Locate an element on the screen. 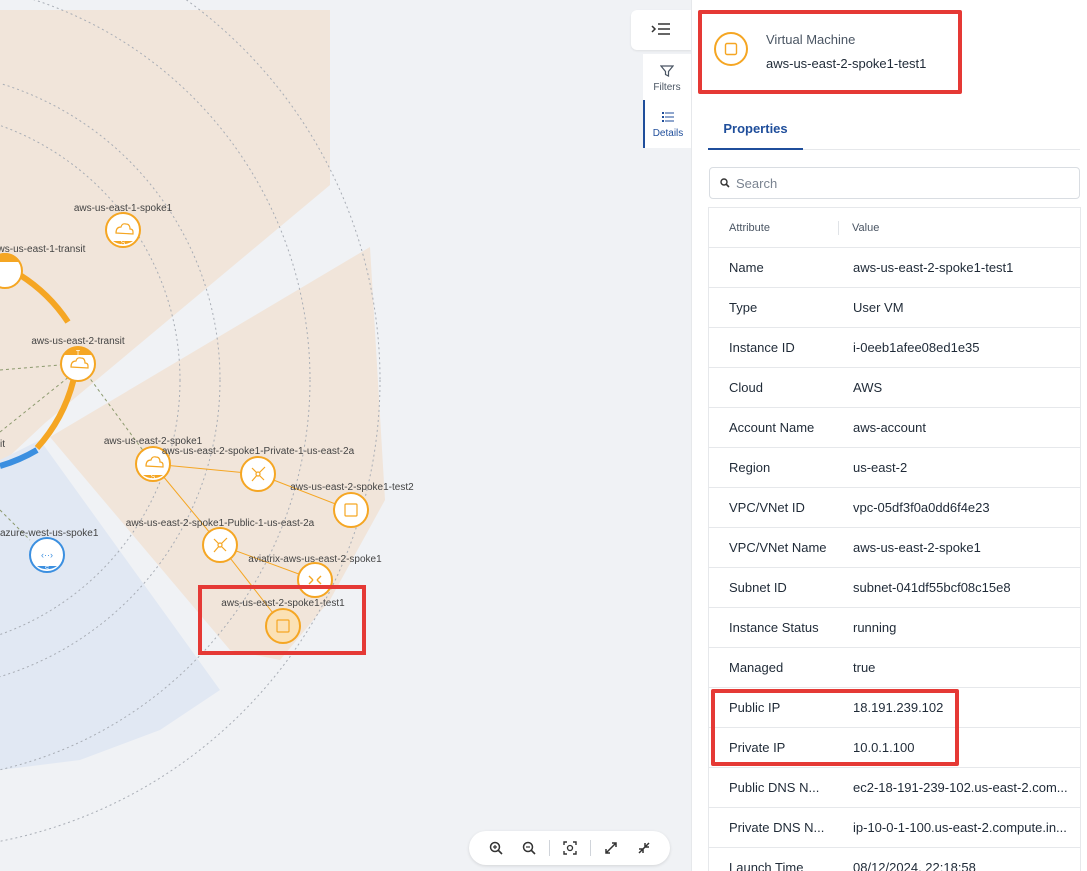 The image size is (1087, 871). table-row: Private IP 10.0.1.100 is located at coordinates (894, 748).